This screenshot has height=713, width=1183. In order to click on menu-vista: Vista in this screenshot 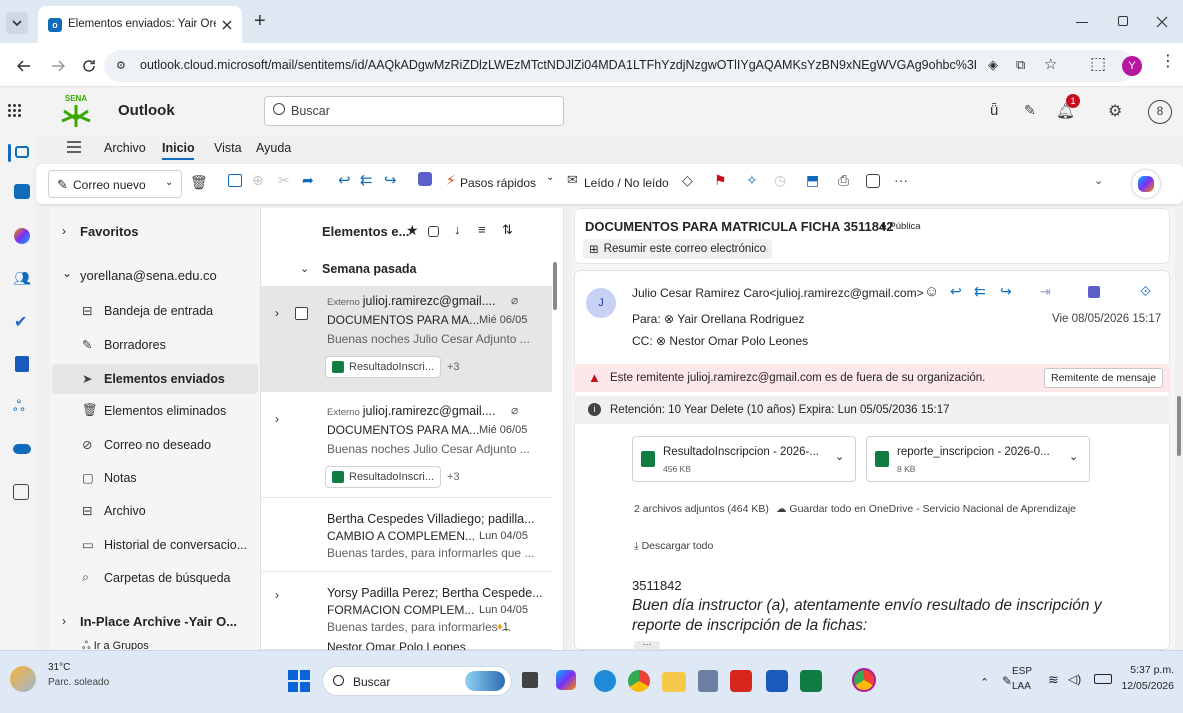, I will do `click(228, 148)`.